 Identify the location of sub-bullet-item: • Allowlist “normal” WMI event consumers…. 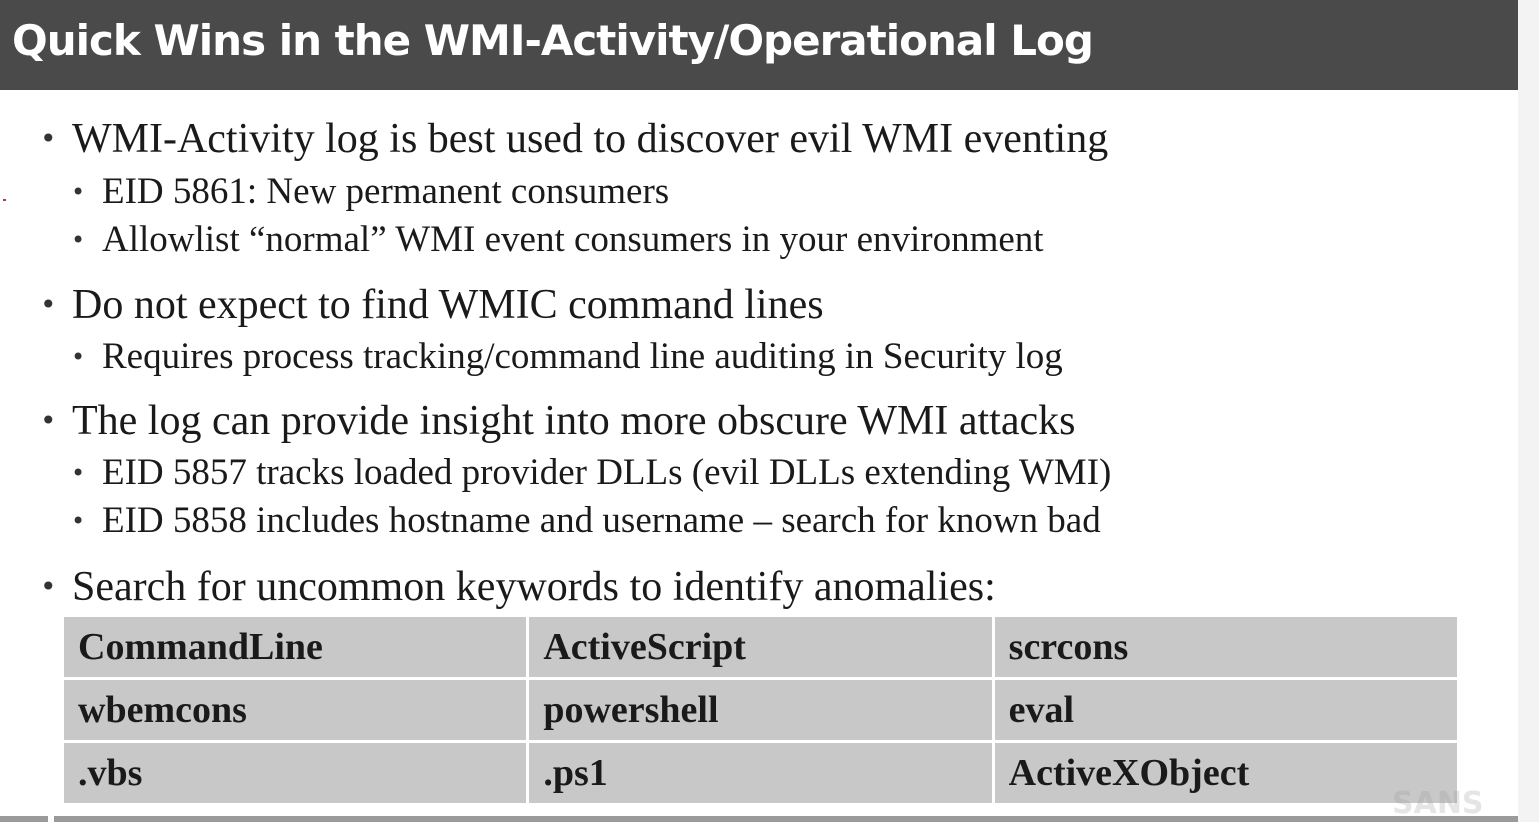
(557, 240).